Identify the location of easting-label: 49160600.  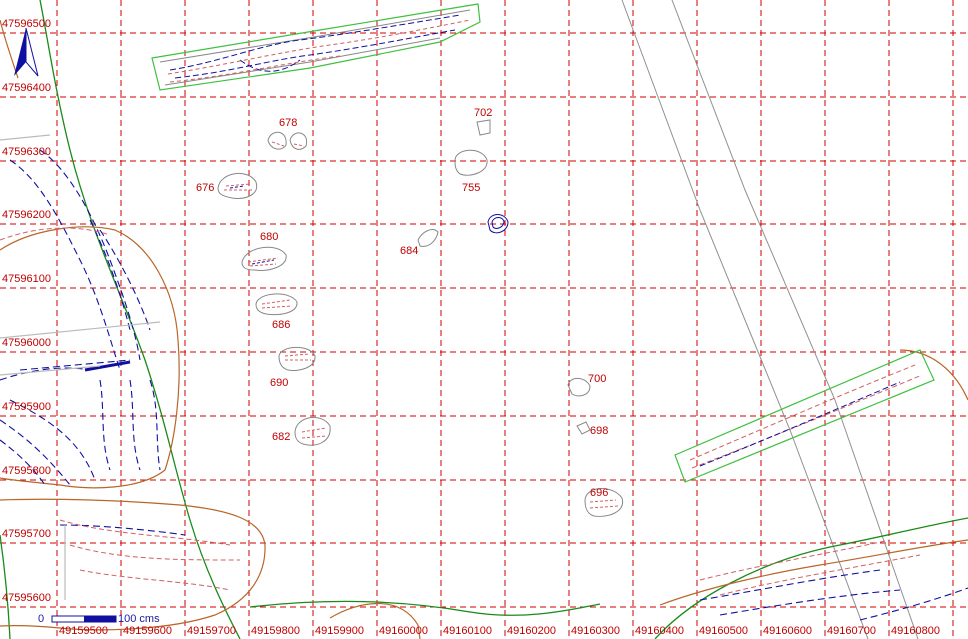
(787, 631).